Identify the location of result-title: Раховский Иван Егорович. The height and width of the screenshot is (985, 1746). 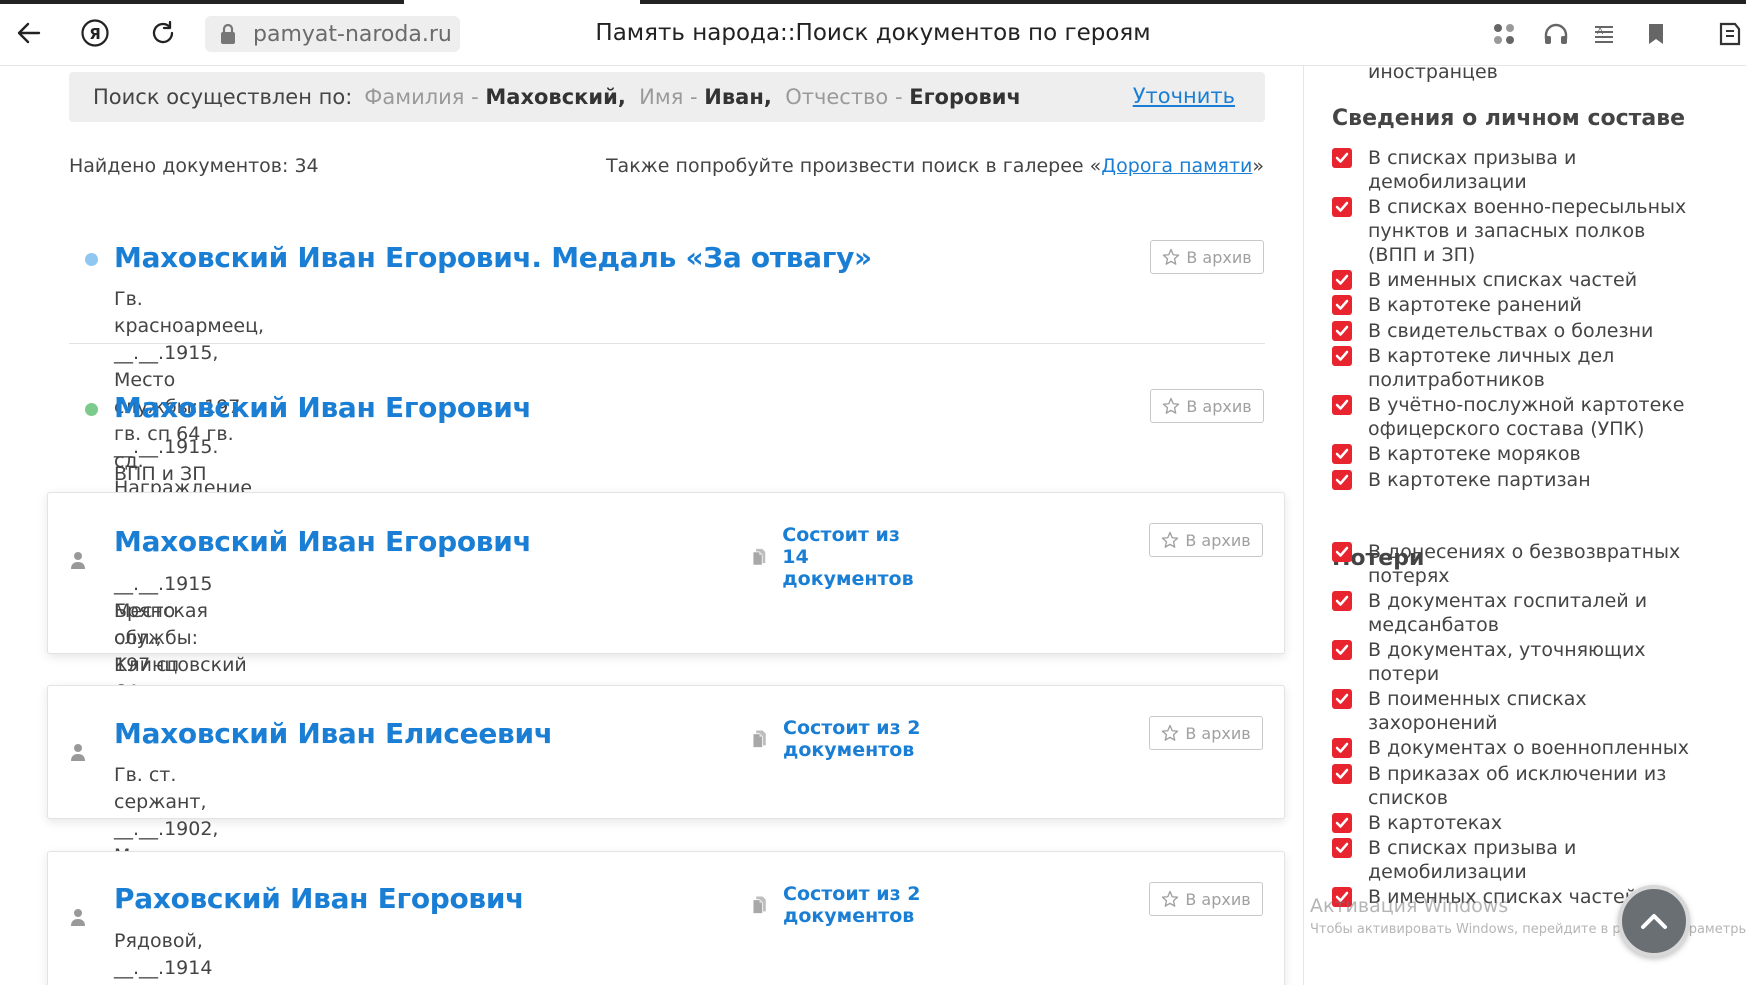
(319, 898).